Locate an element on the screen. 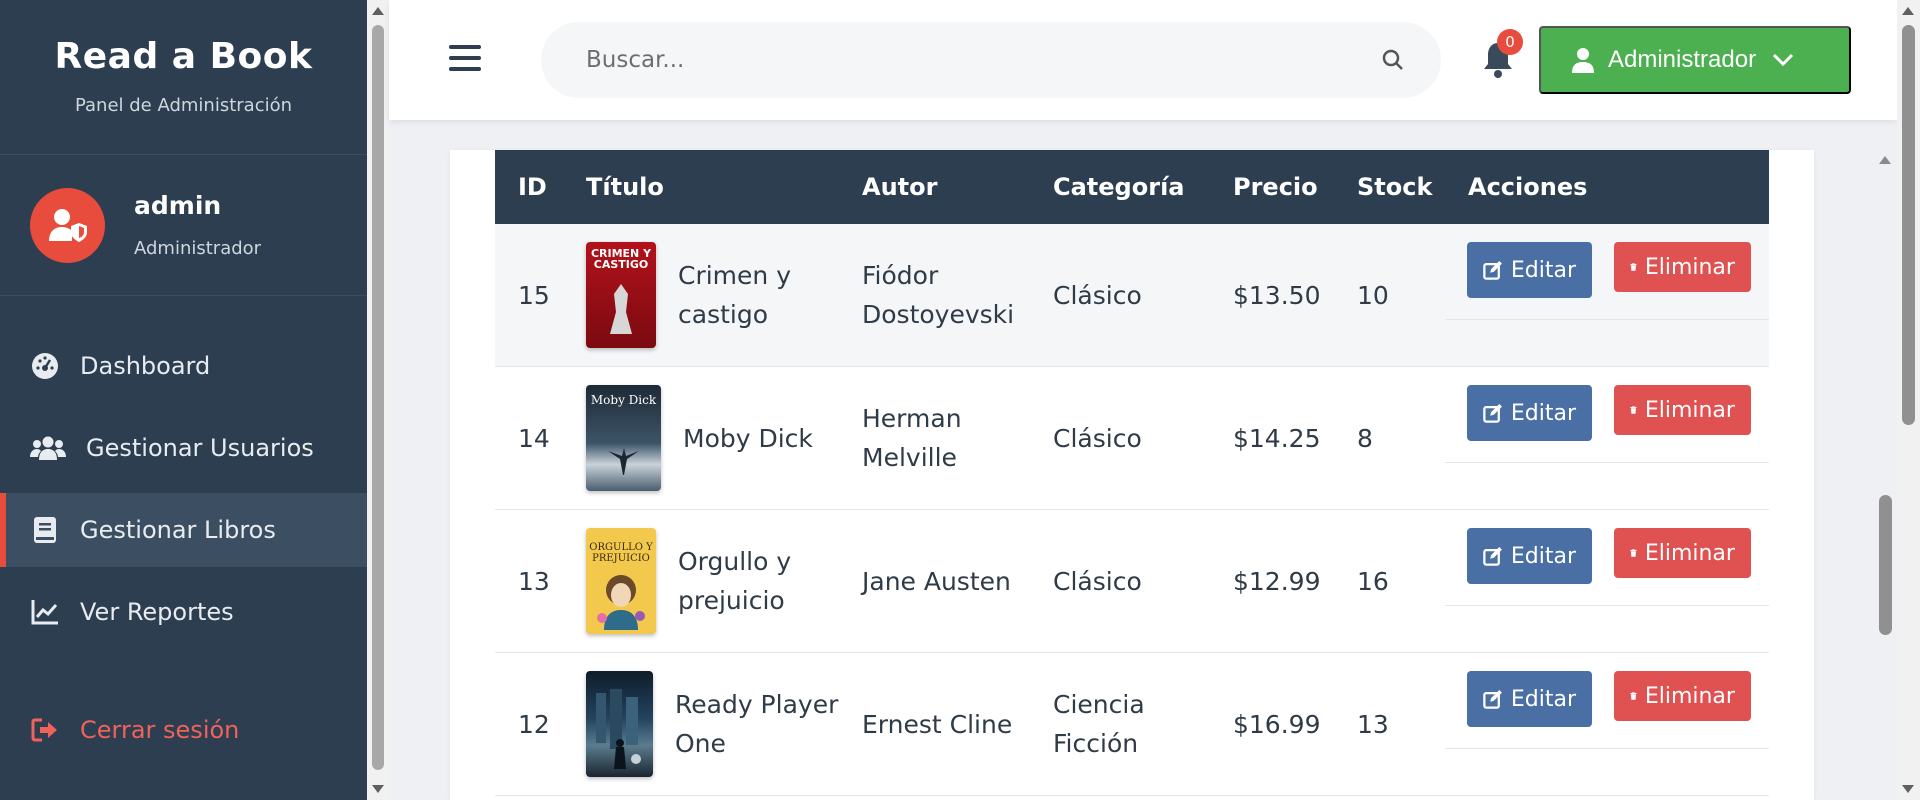 This screenshot has height=800, width=1920. user-name: admin is located at coordinates (178, 205).